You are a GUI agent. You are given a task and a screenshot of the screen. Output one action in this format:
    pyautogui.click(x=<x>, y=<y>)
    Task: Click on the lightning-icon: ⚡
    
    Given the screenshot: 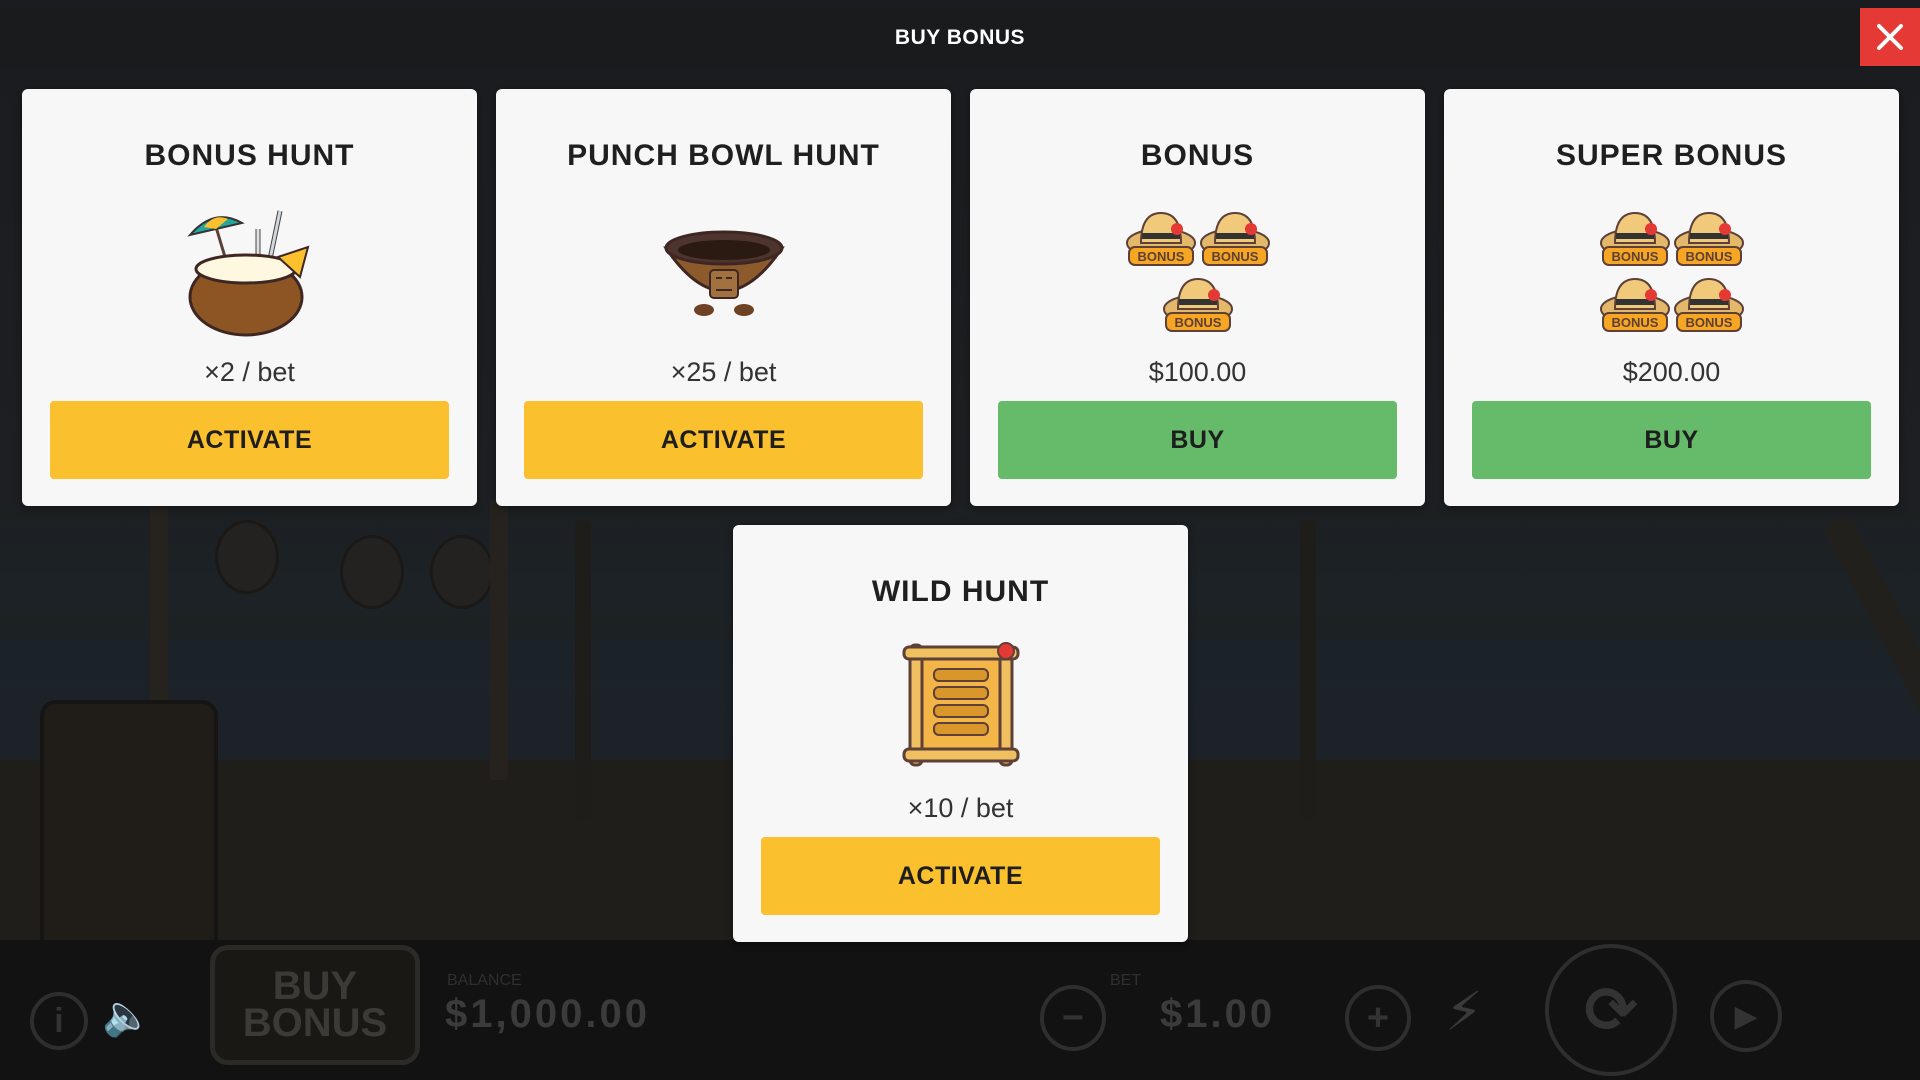 What is the action you would take?
    pyautogui.click(x=1464, y=1011)
    